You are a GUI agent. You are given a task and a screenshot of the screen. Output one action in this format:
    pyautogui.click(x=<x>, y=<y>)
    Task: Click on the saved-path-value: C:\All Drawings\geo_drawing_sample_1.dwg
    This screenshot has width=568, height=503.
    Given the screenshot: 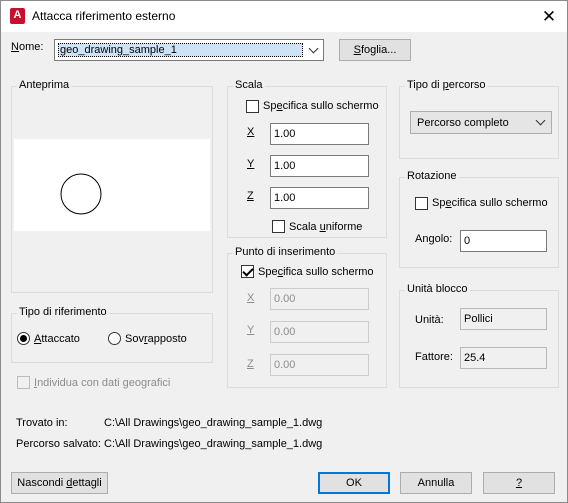 What is the action you would take?
    pyautogui.click(x=213, y=444)
    